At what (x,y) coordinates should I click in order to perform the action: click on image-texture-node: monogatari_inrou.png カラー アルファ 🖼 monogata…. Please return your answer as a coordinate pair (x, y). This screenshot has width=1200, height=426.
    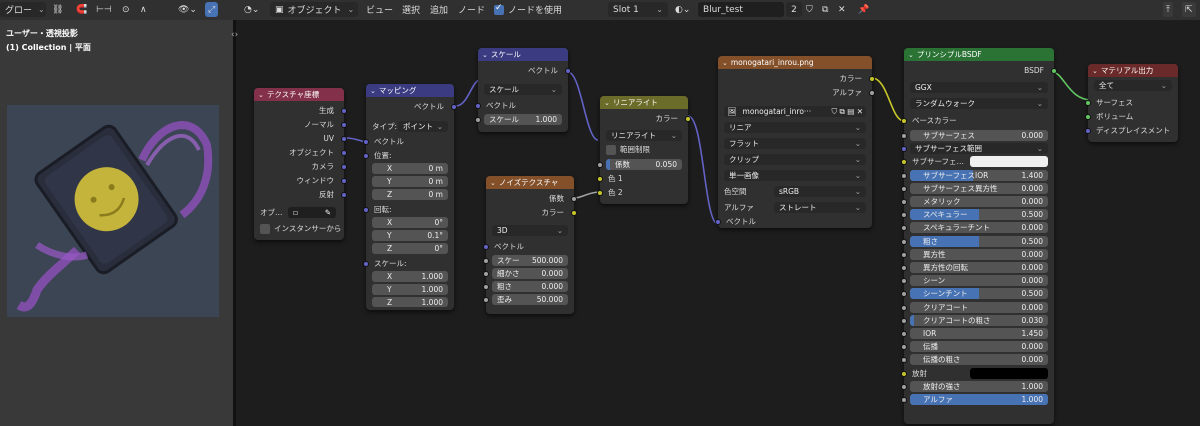
    Looking at the image, I should click on (795, 142).